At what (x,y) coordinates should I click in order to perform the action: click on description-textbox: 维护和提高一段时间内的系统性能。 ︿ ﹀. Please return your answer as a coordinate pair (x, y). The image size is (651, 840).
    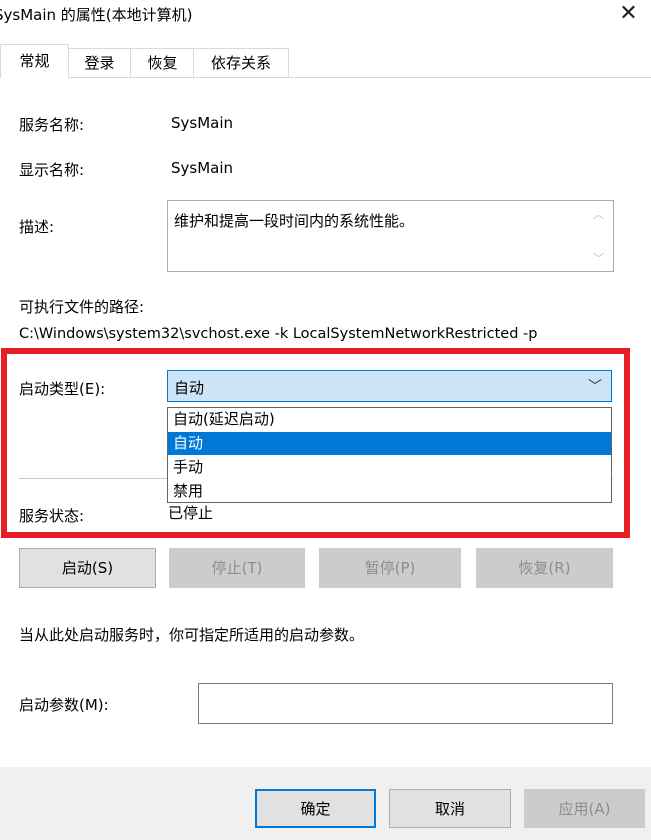
    Looking at the image, I should click on (390, 236).